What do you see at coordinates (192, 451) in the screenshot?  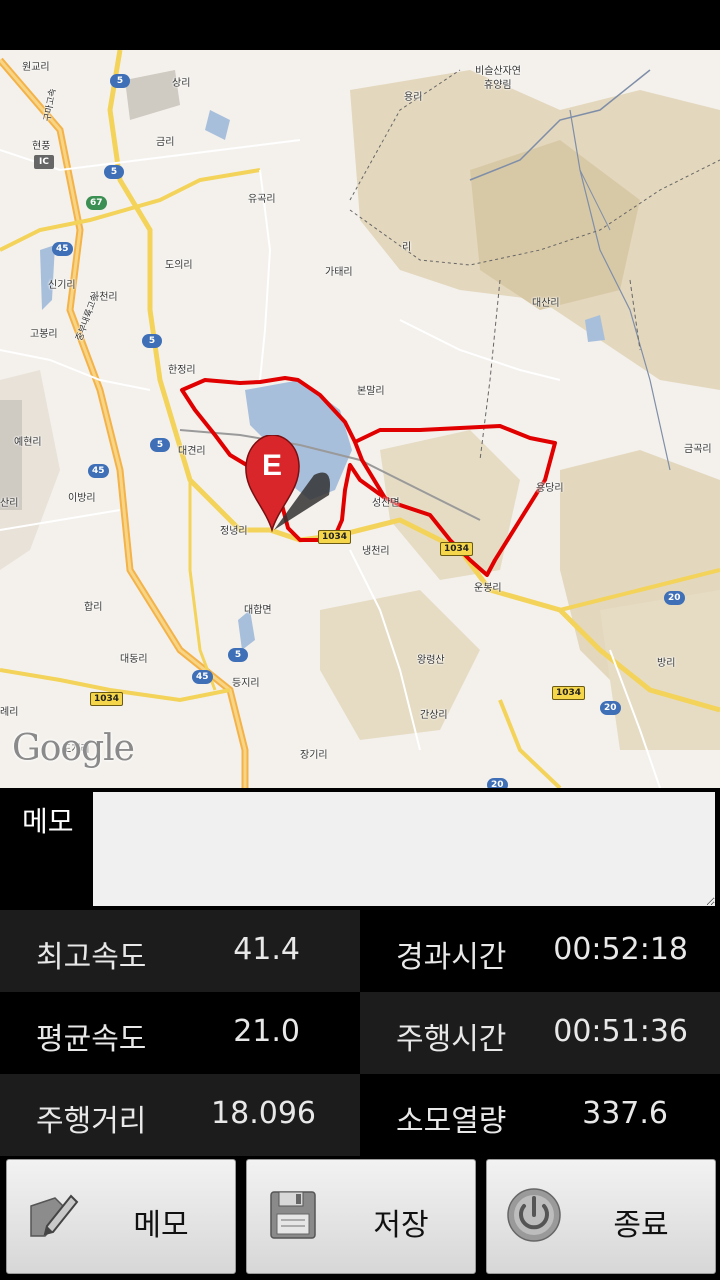 I see `map-label: 대견리` at bounding box center [192, 451].